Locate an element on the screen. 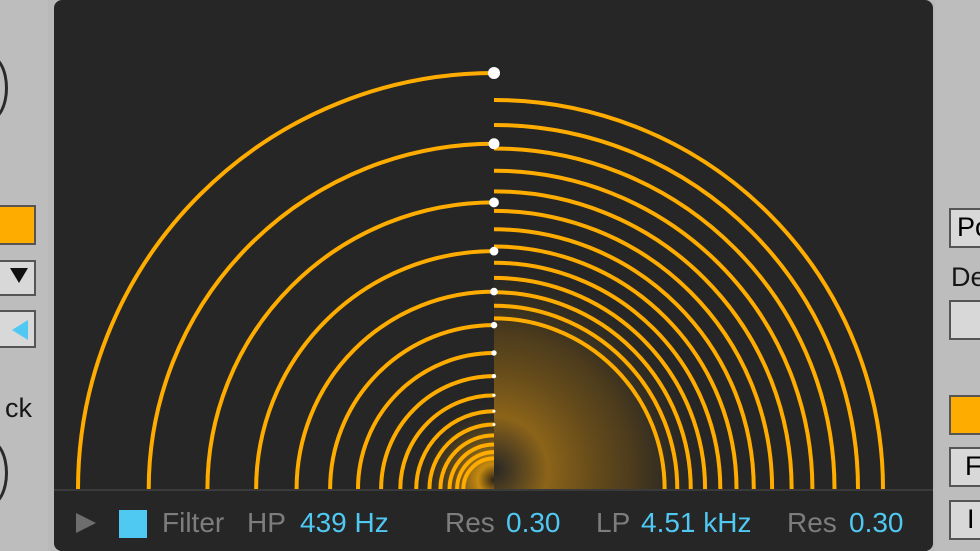  right-button-f-label: F is located at coordinates (972, 466).